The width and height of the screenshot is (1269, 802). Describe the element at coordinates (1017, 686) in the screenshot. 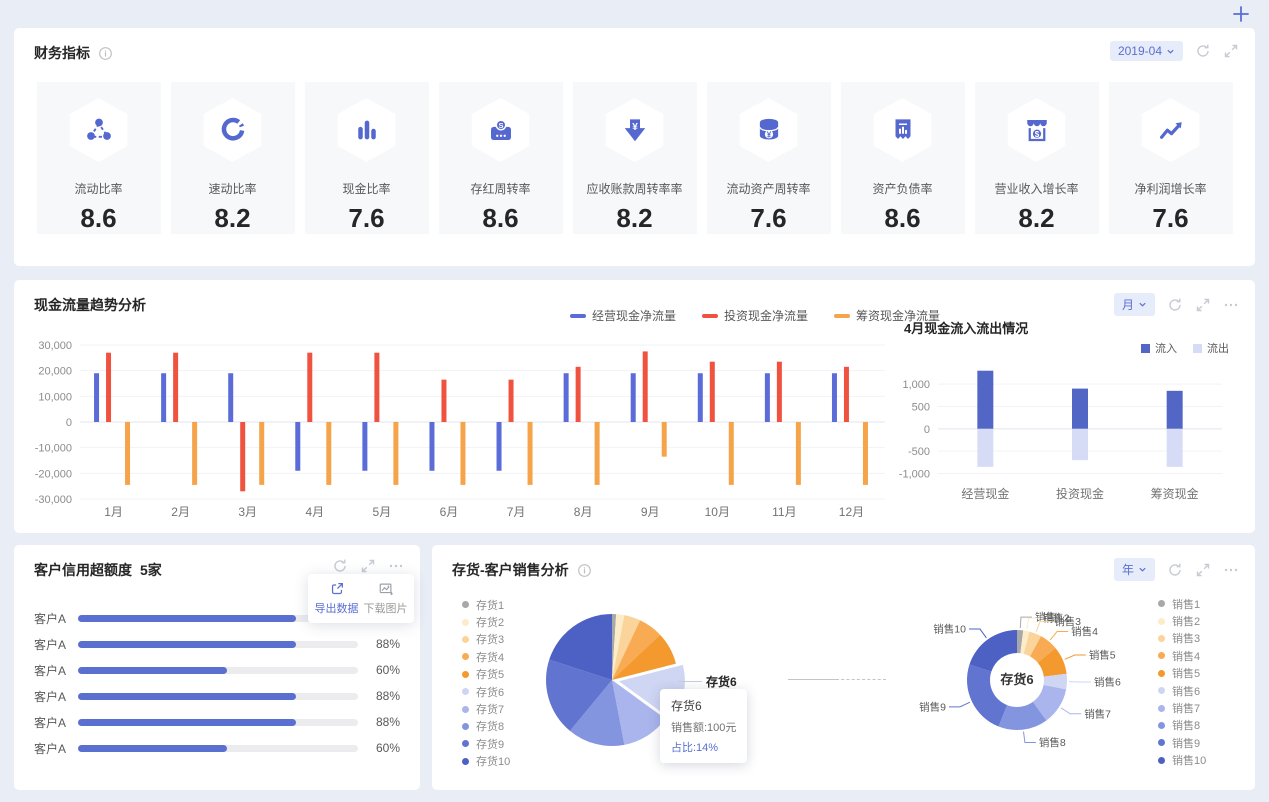

I see `sales-donut-chart: 销售1销售2销售3销售4销售5销售6销售7销售8销售9销售10存货6` at that location.